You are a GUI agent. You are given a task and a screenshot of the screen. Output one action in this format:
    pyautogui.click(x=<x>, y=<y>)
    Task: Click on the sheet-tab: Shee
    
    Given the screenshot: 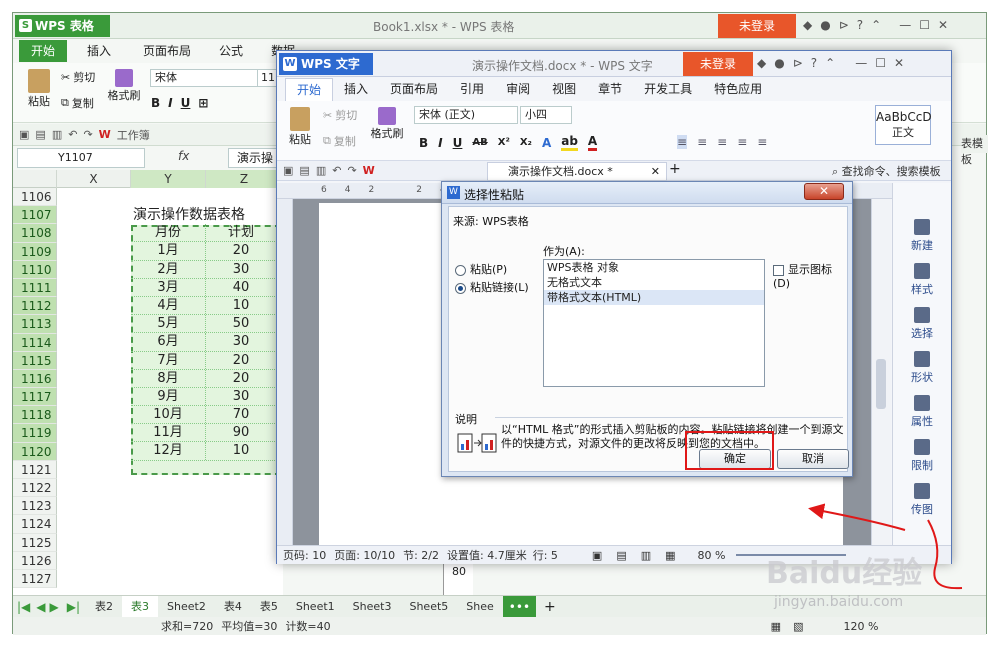 What is the action you would take?
    pyautogui.click(x=480, y=607)
    